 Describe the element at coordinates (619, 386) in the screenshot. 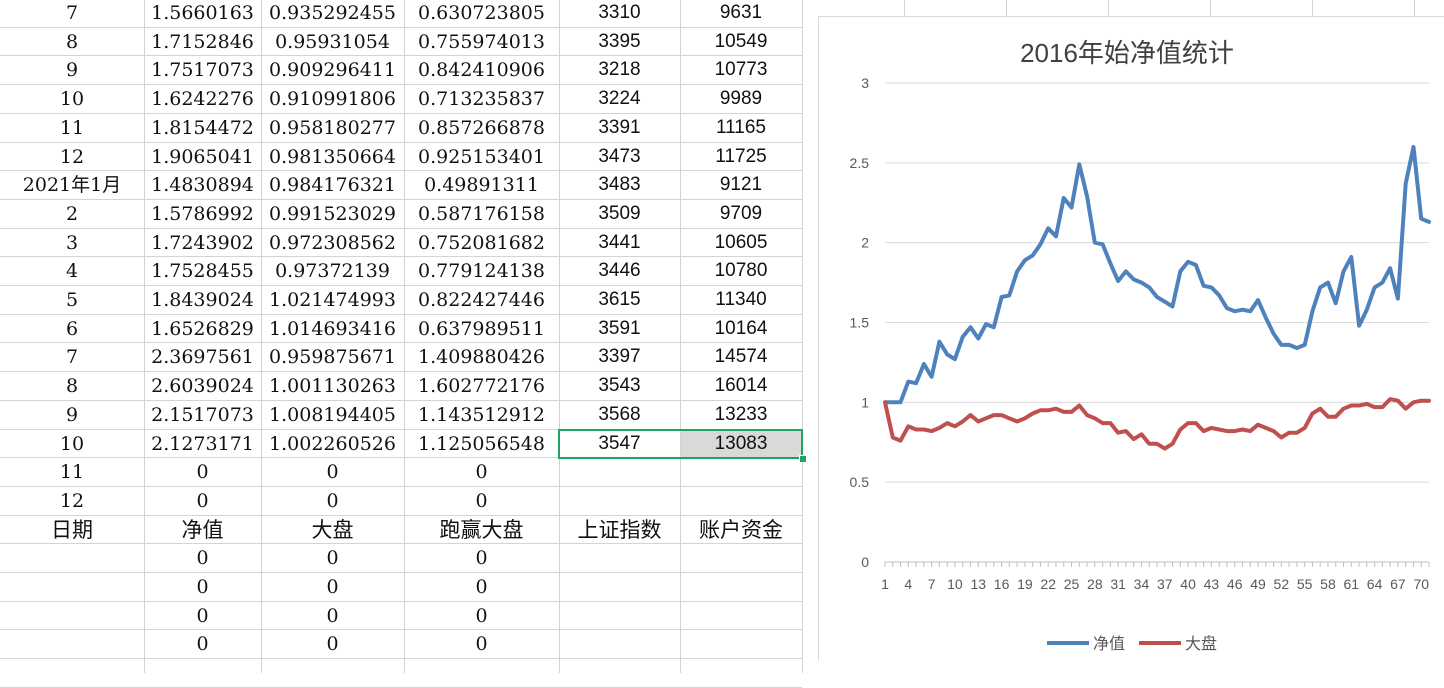

I see `table-cell: 3543` at that location.